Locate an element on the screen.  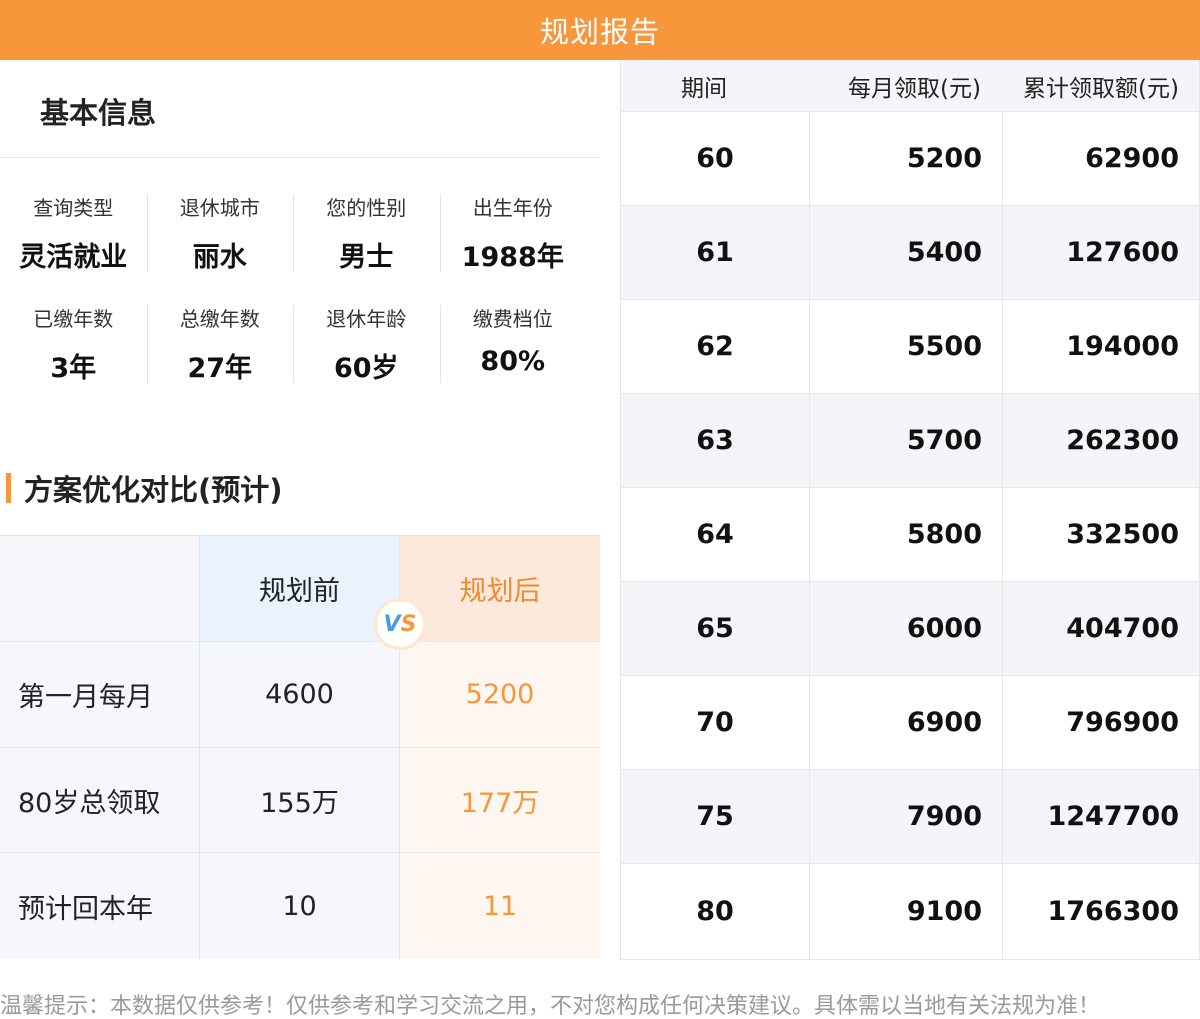
monthly-cell: 5400 is located at coordinates (906, 252).